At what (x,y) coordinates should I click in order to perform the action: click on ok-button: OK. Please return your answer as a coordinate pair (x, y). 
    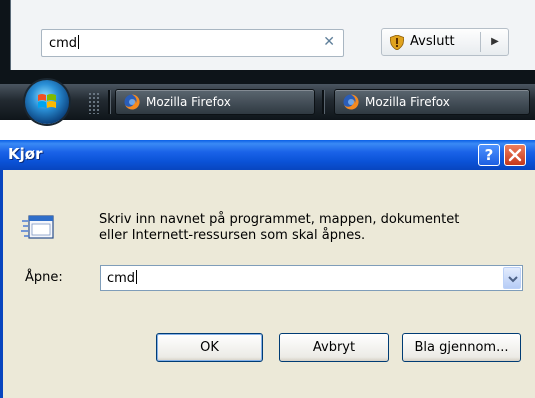
    Looking at the image, I should click on (209, 347).